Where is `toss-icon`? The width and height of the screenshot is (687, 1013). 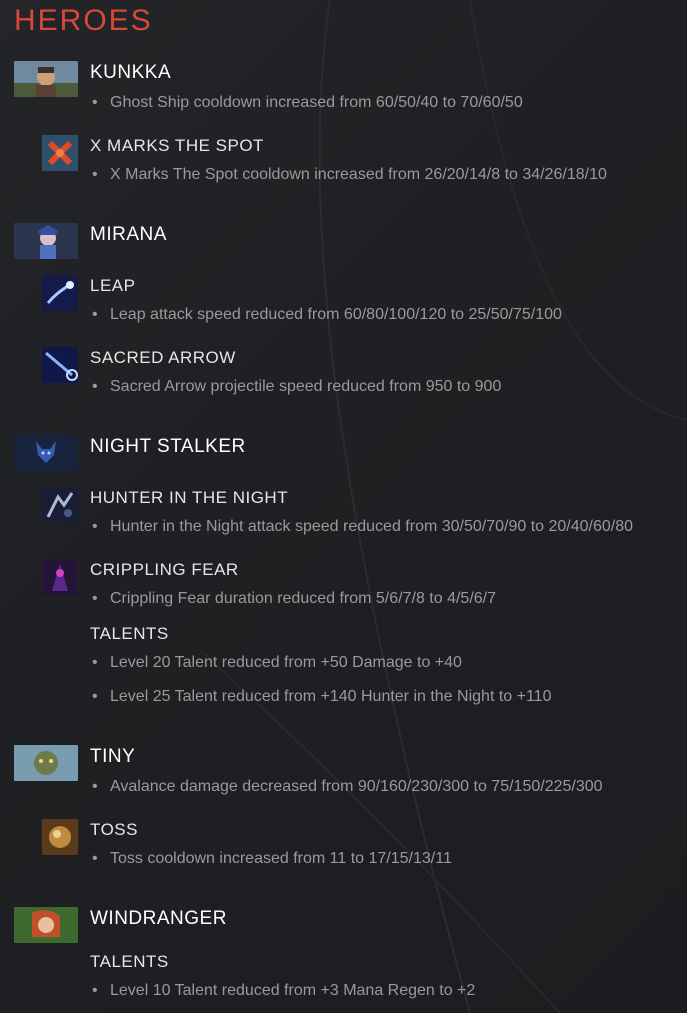
toss-icon is located at coordinates (60, 837).